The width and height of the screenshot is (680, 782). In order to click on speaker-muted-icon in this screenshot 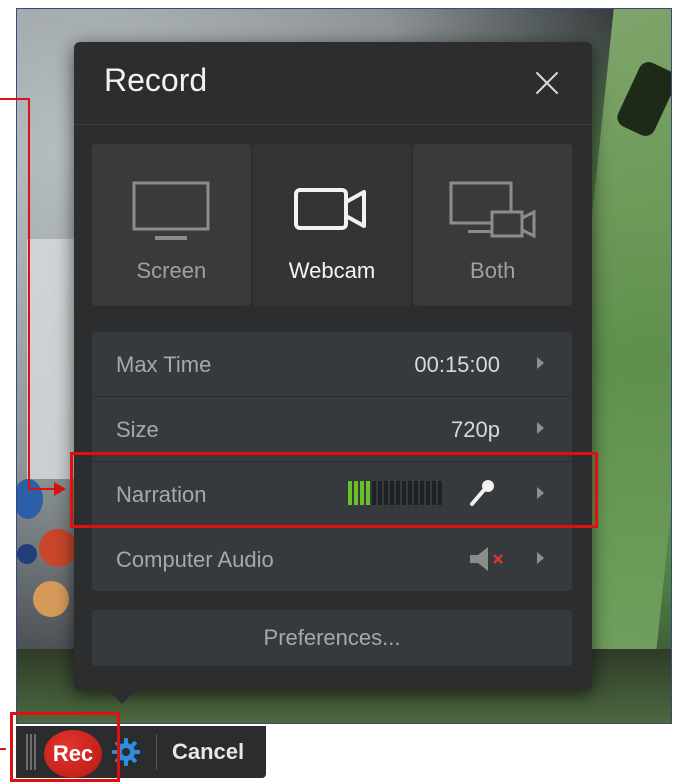, I will do `click(486, 559)`.